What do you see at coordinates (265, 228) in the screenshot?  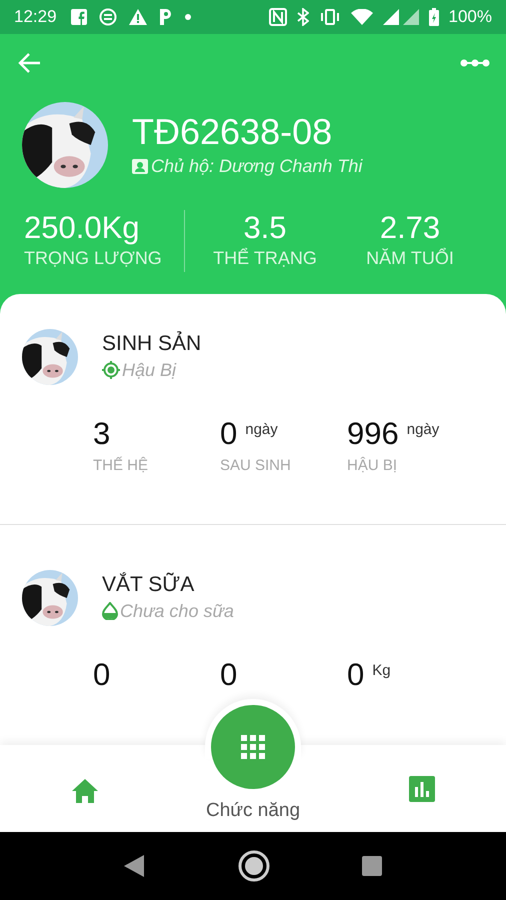 I see `stat-value: 3.5` at bounding box center [265, 228].